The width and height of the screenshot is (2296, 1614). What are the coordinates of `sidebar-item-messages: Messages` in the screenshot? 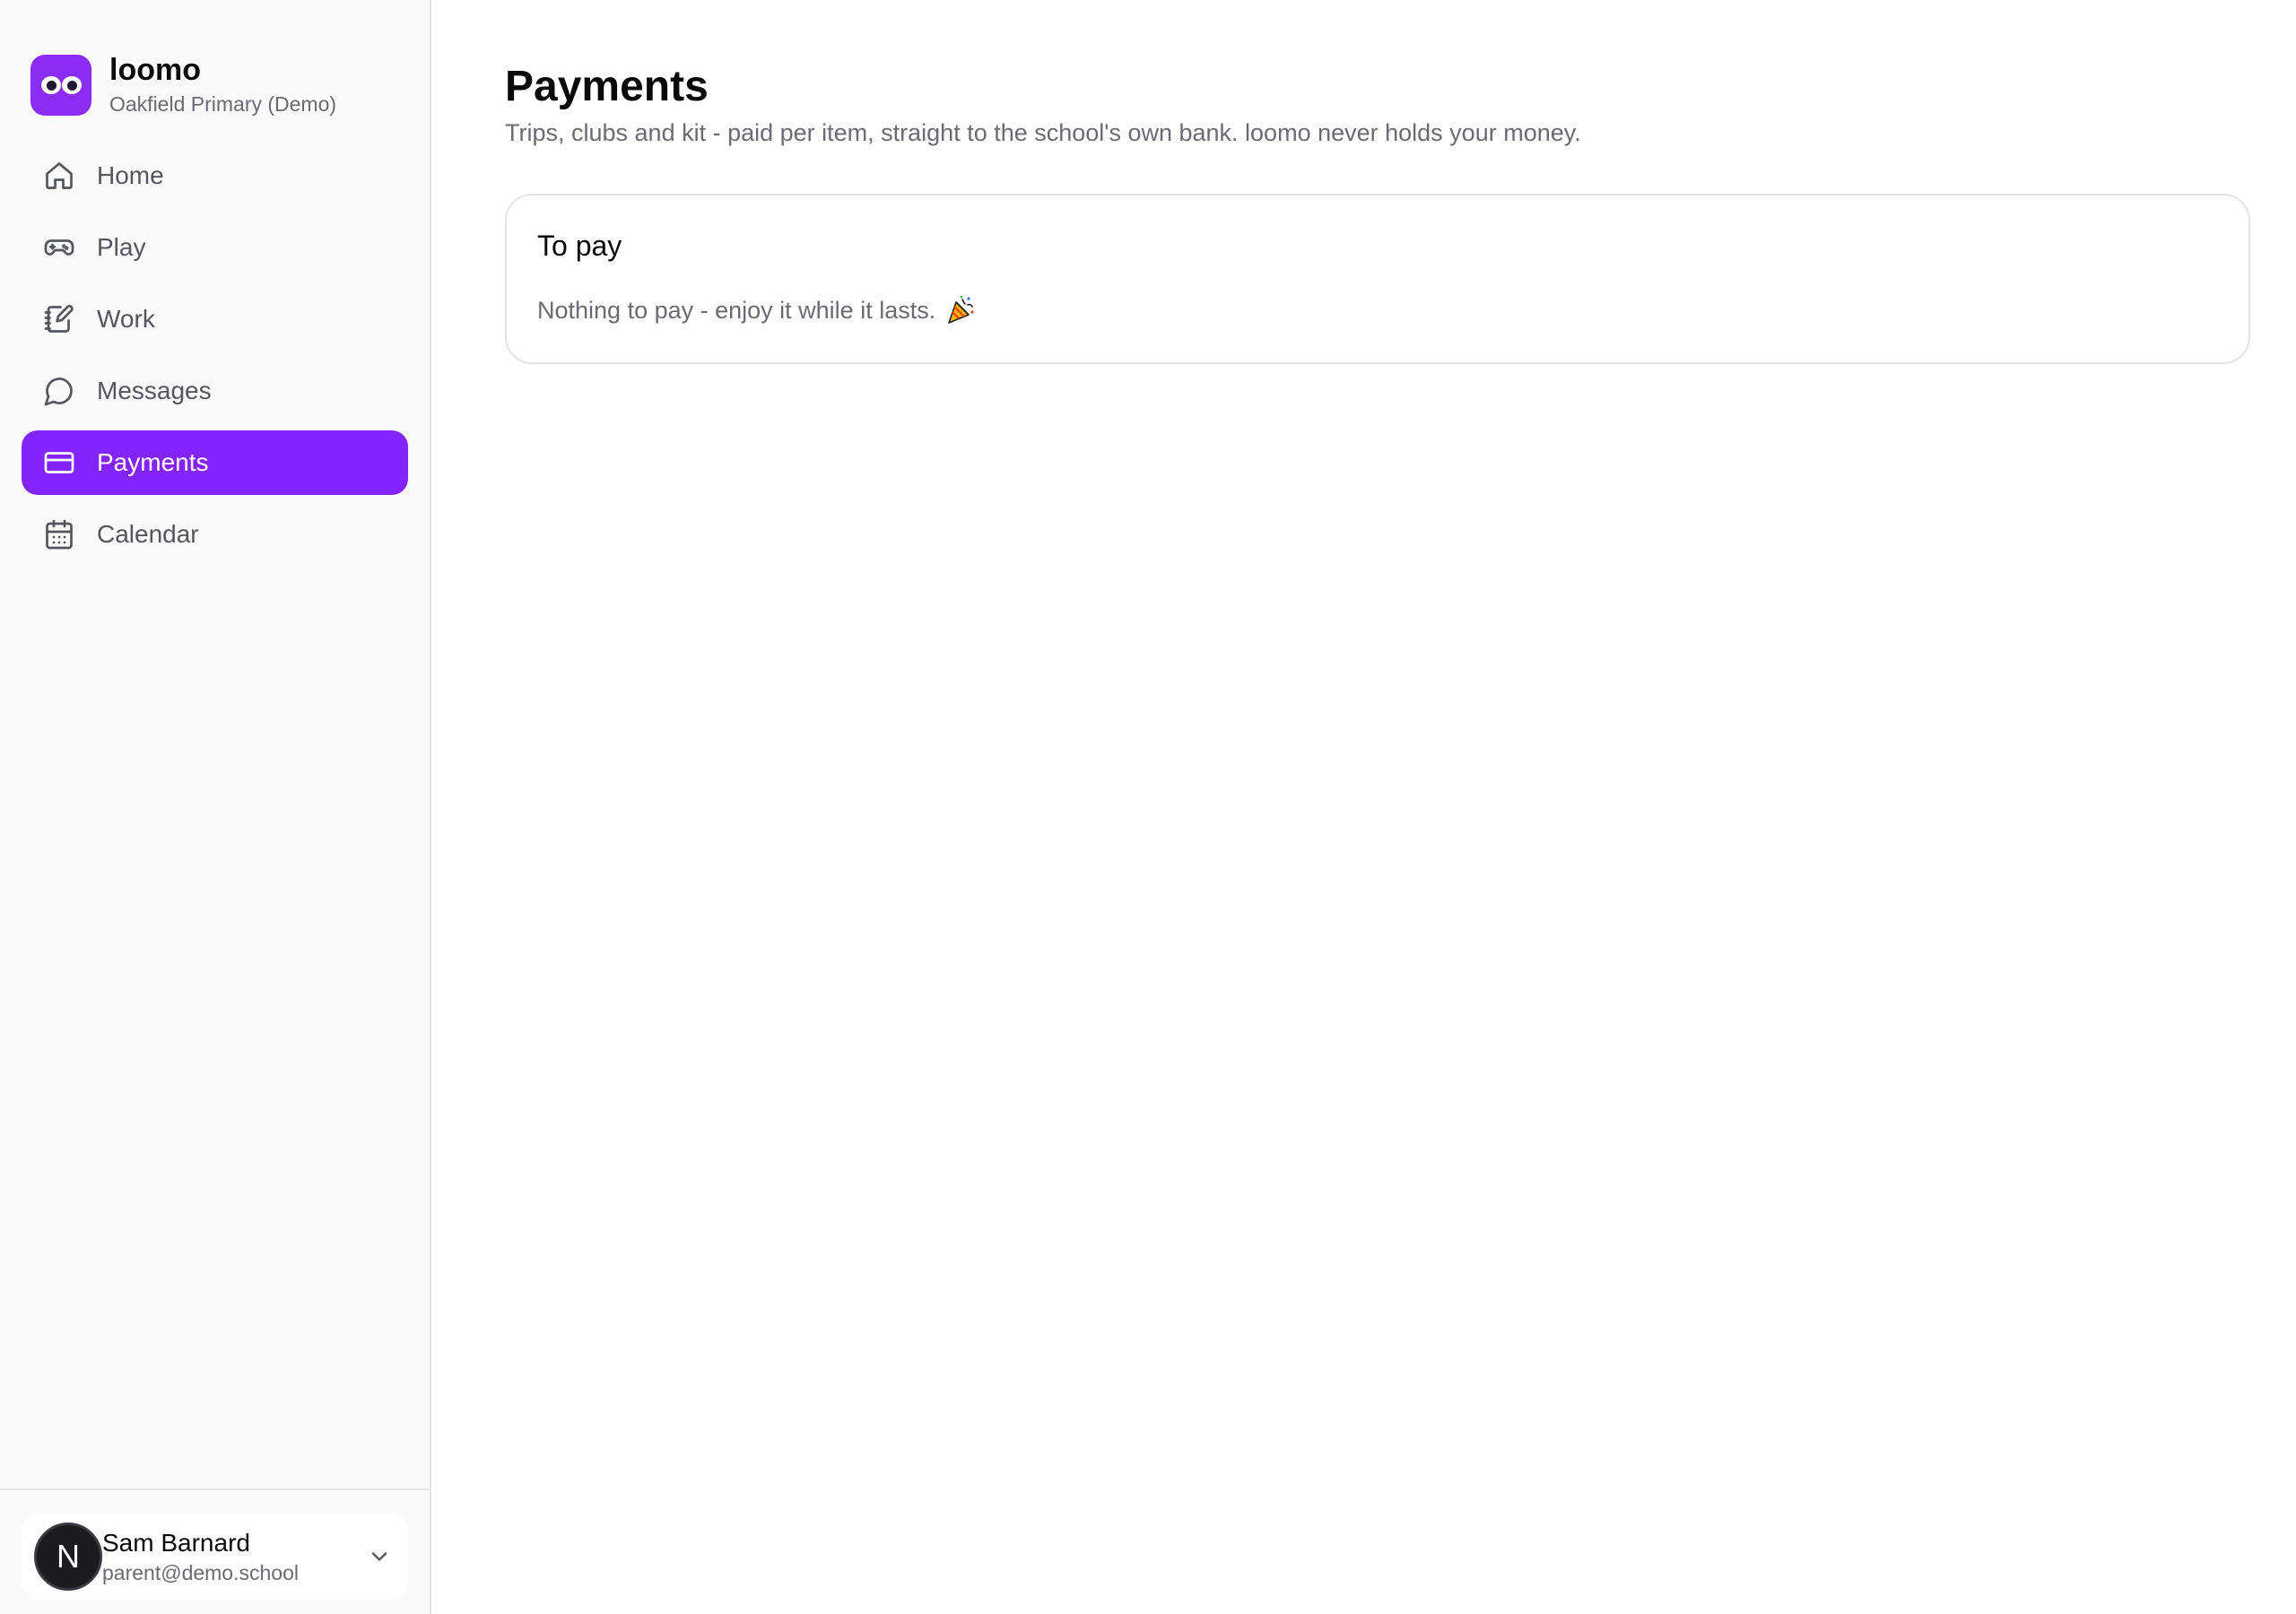 It's located at (215, 391).